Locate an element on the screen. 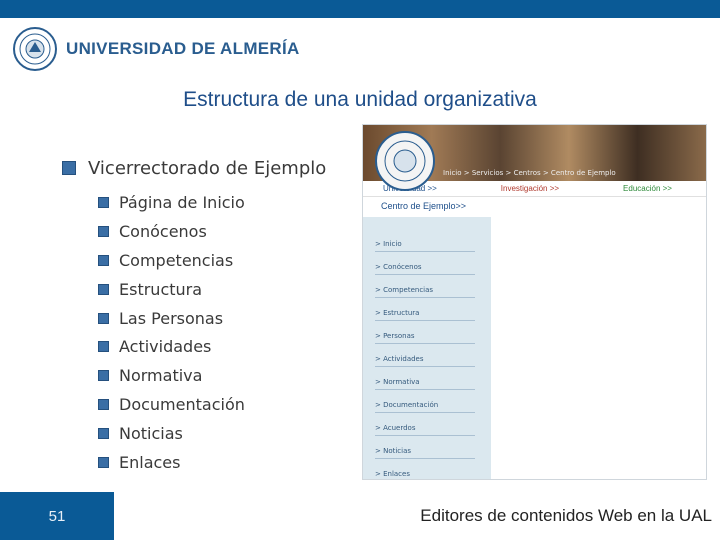 The image size is (720, 540). main-bullet: Vicerrectorado de Ejemplo is located at coordinates (194, 168).